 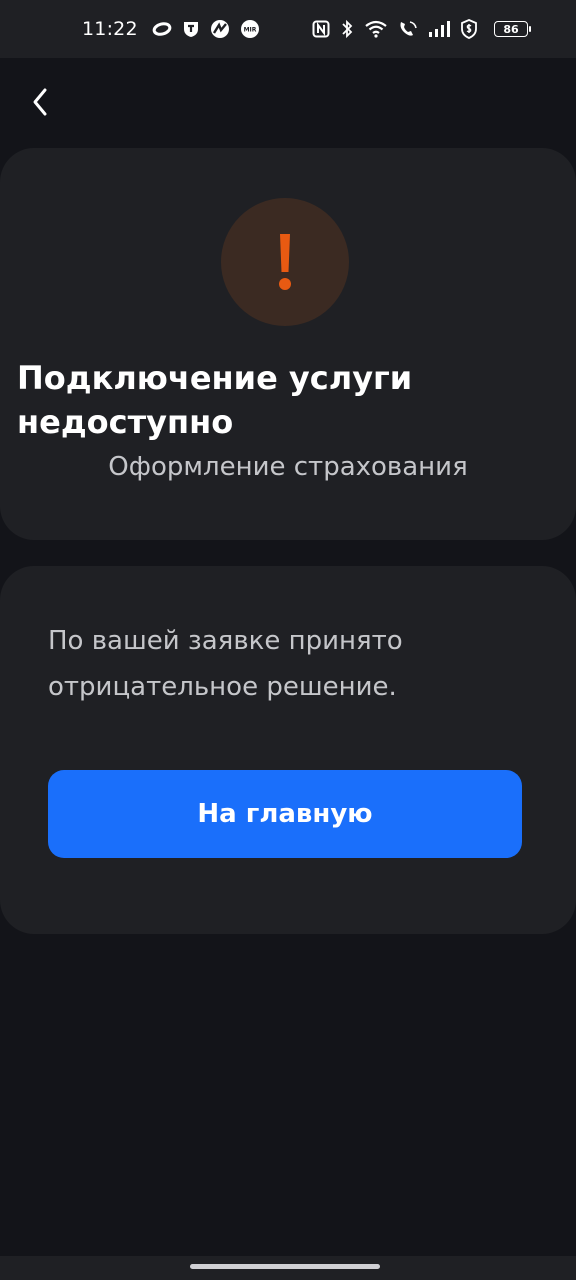 I want to click on status-bar: 11:22 MIR 86, so click(x=288, y=29).